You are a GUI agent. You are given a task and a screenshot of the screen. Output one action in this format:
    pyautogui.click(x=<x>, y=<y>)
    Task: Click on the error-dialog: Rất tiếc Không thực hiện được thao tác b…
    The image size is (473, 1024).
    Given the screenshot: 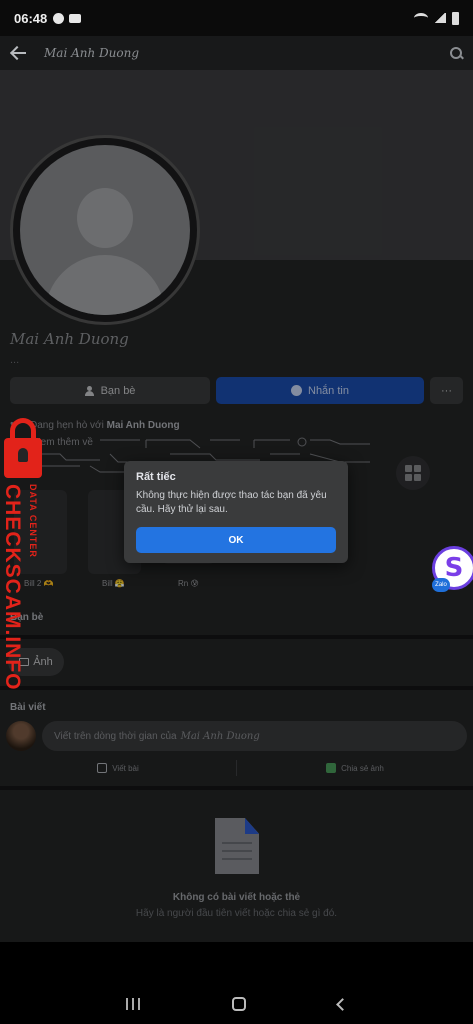 What is the action you would take?
    pyautogui.click(x=236, y=512)
    